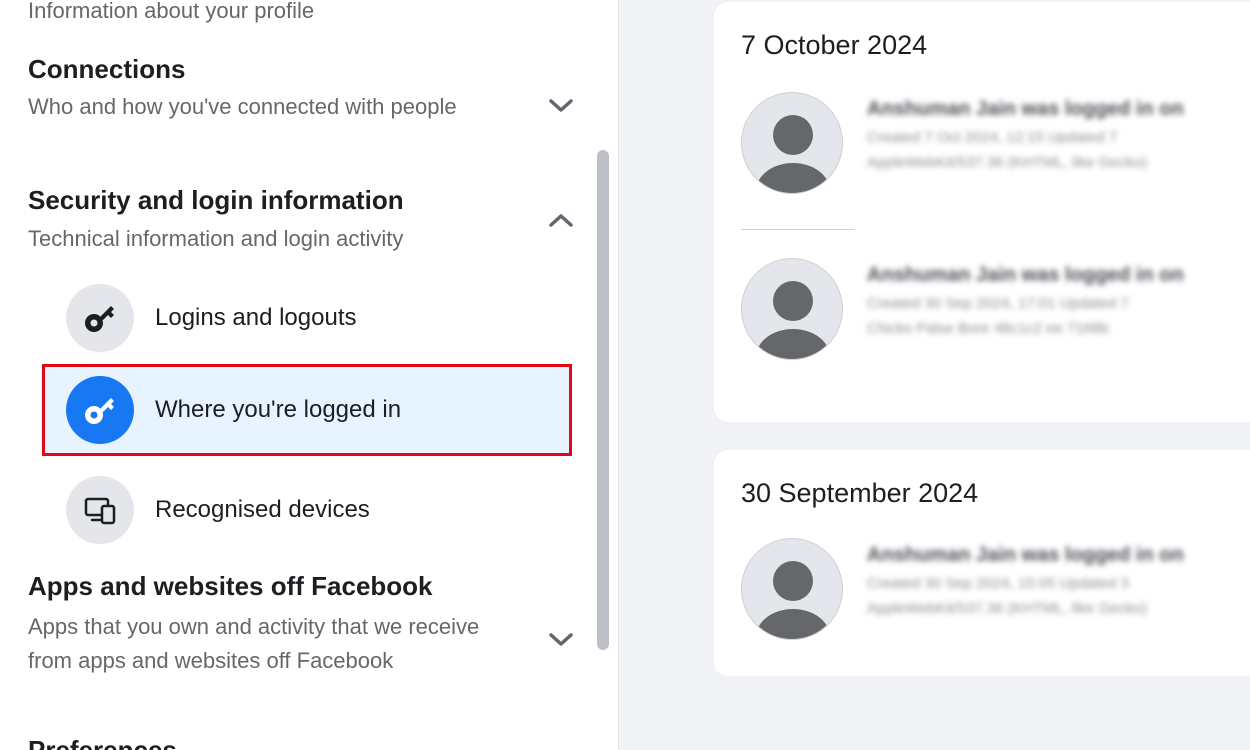 Image resolution: width=1250 pixels, height=750 pixels. I want to click on menu-item-logins-logouts: Logins and logouts, so click(307, 318).